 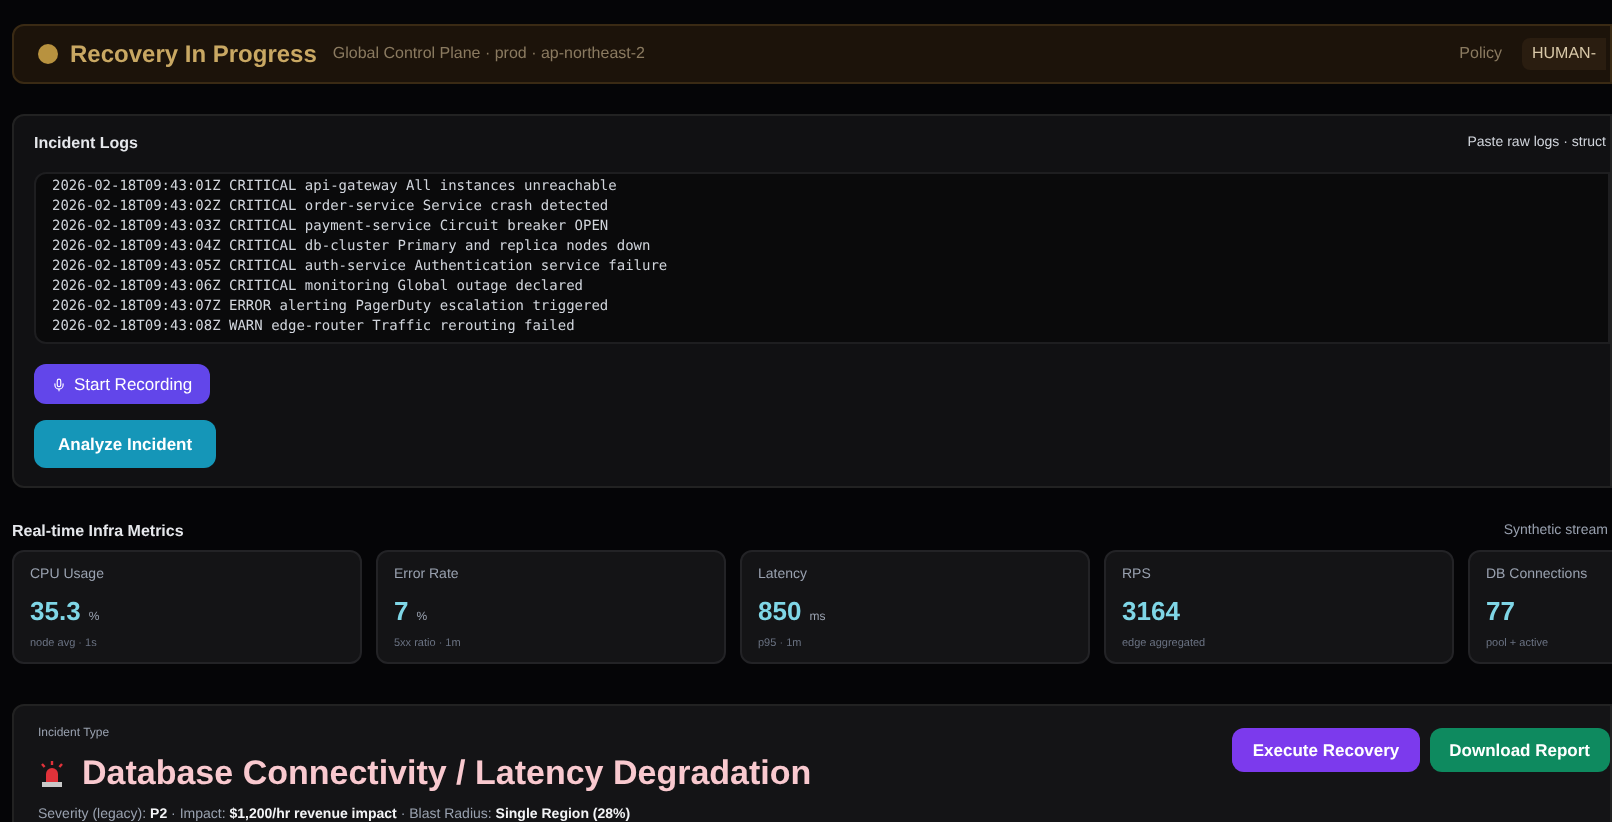 I want to click on microphone-icon, so click(x=59, y=384).